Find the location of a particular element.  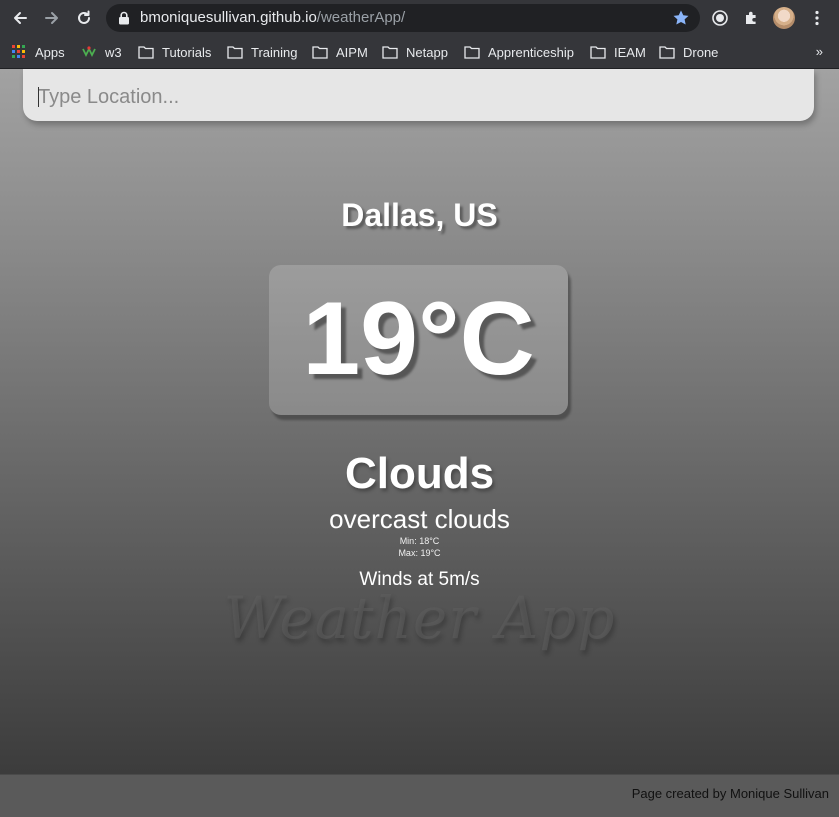

page-footer: Page created by Monique Sullivan is located at coordinates (419, 795).